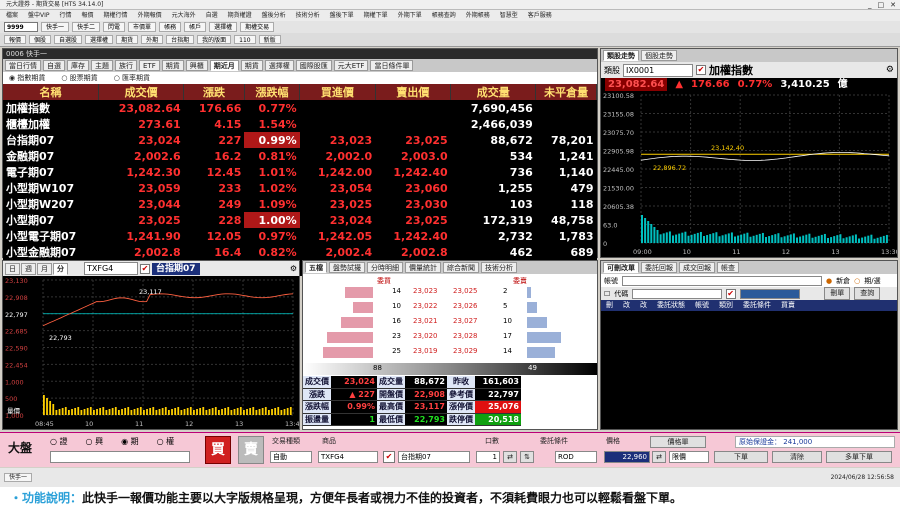 The height and width of the screenshot is (510, 900). Describe the element at coordinates (576, 457) in the screenshot. I see `cond-select: ROD` at that location.